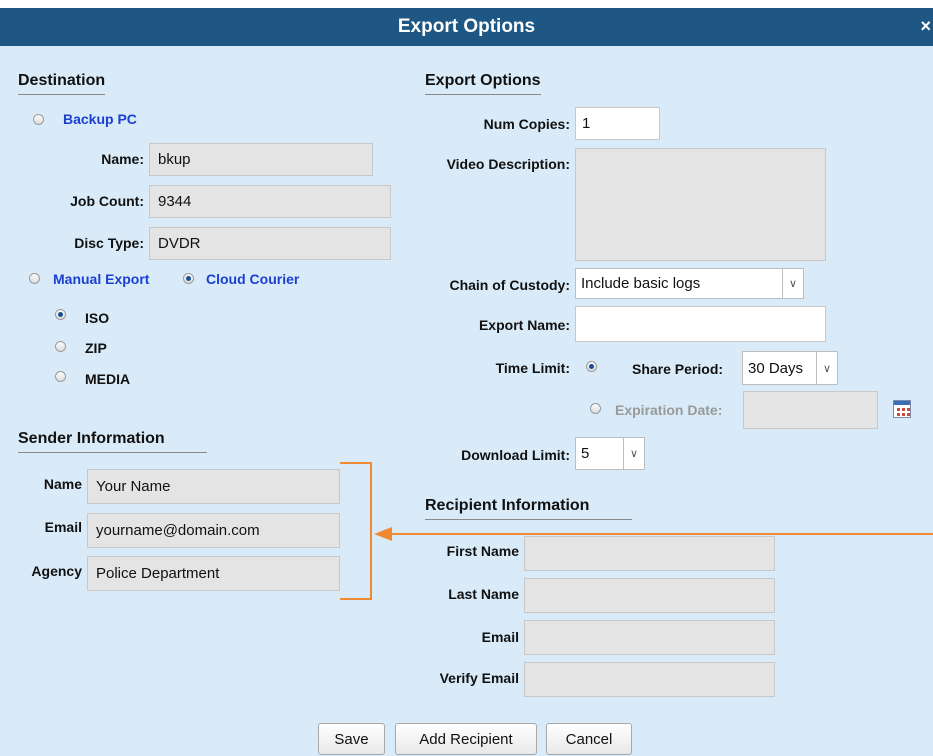 This screenshot has width=933, height=756. Describe the element at coordinates (112, 441) in the screenshot. I see `sender-heading: Sender Information` at that location.